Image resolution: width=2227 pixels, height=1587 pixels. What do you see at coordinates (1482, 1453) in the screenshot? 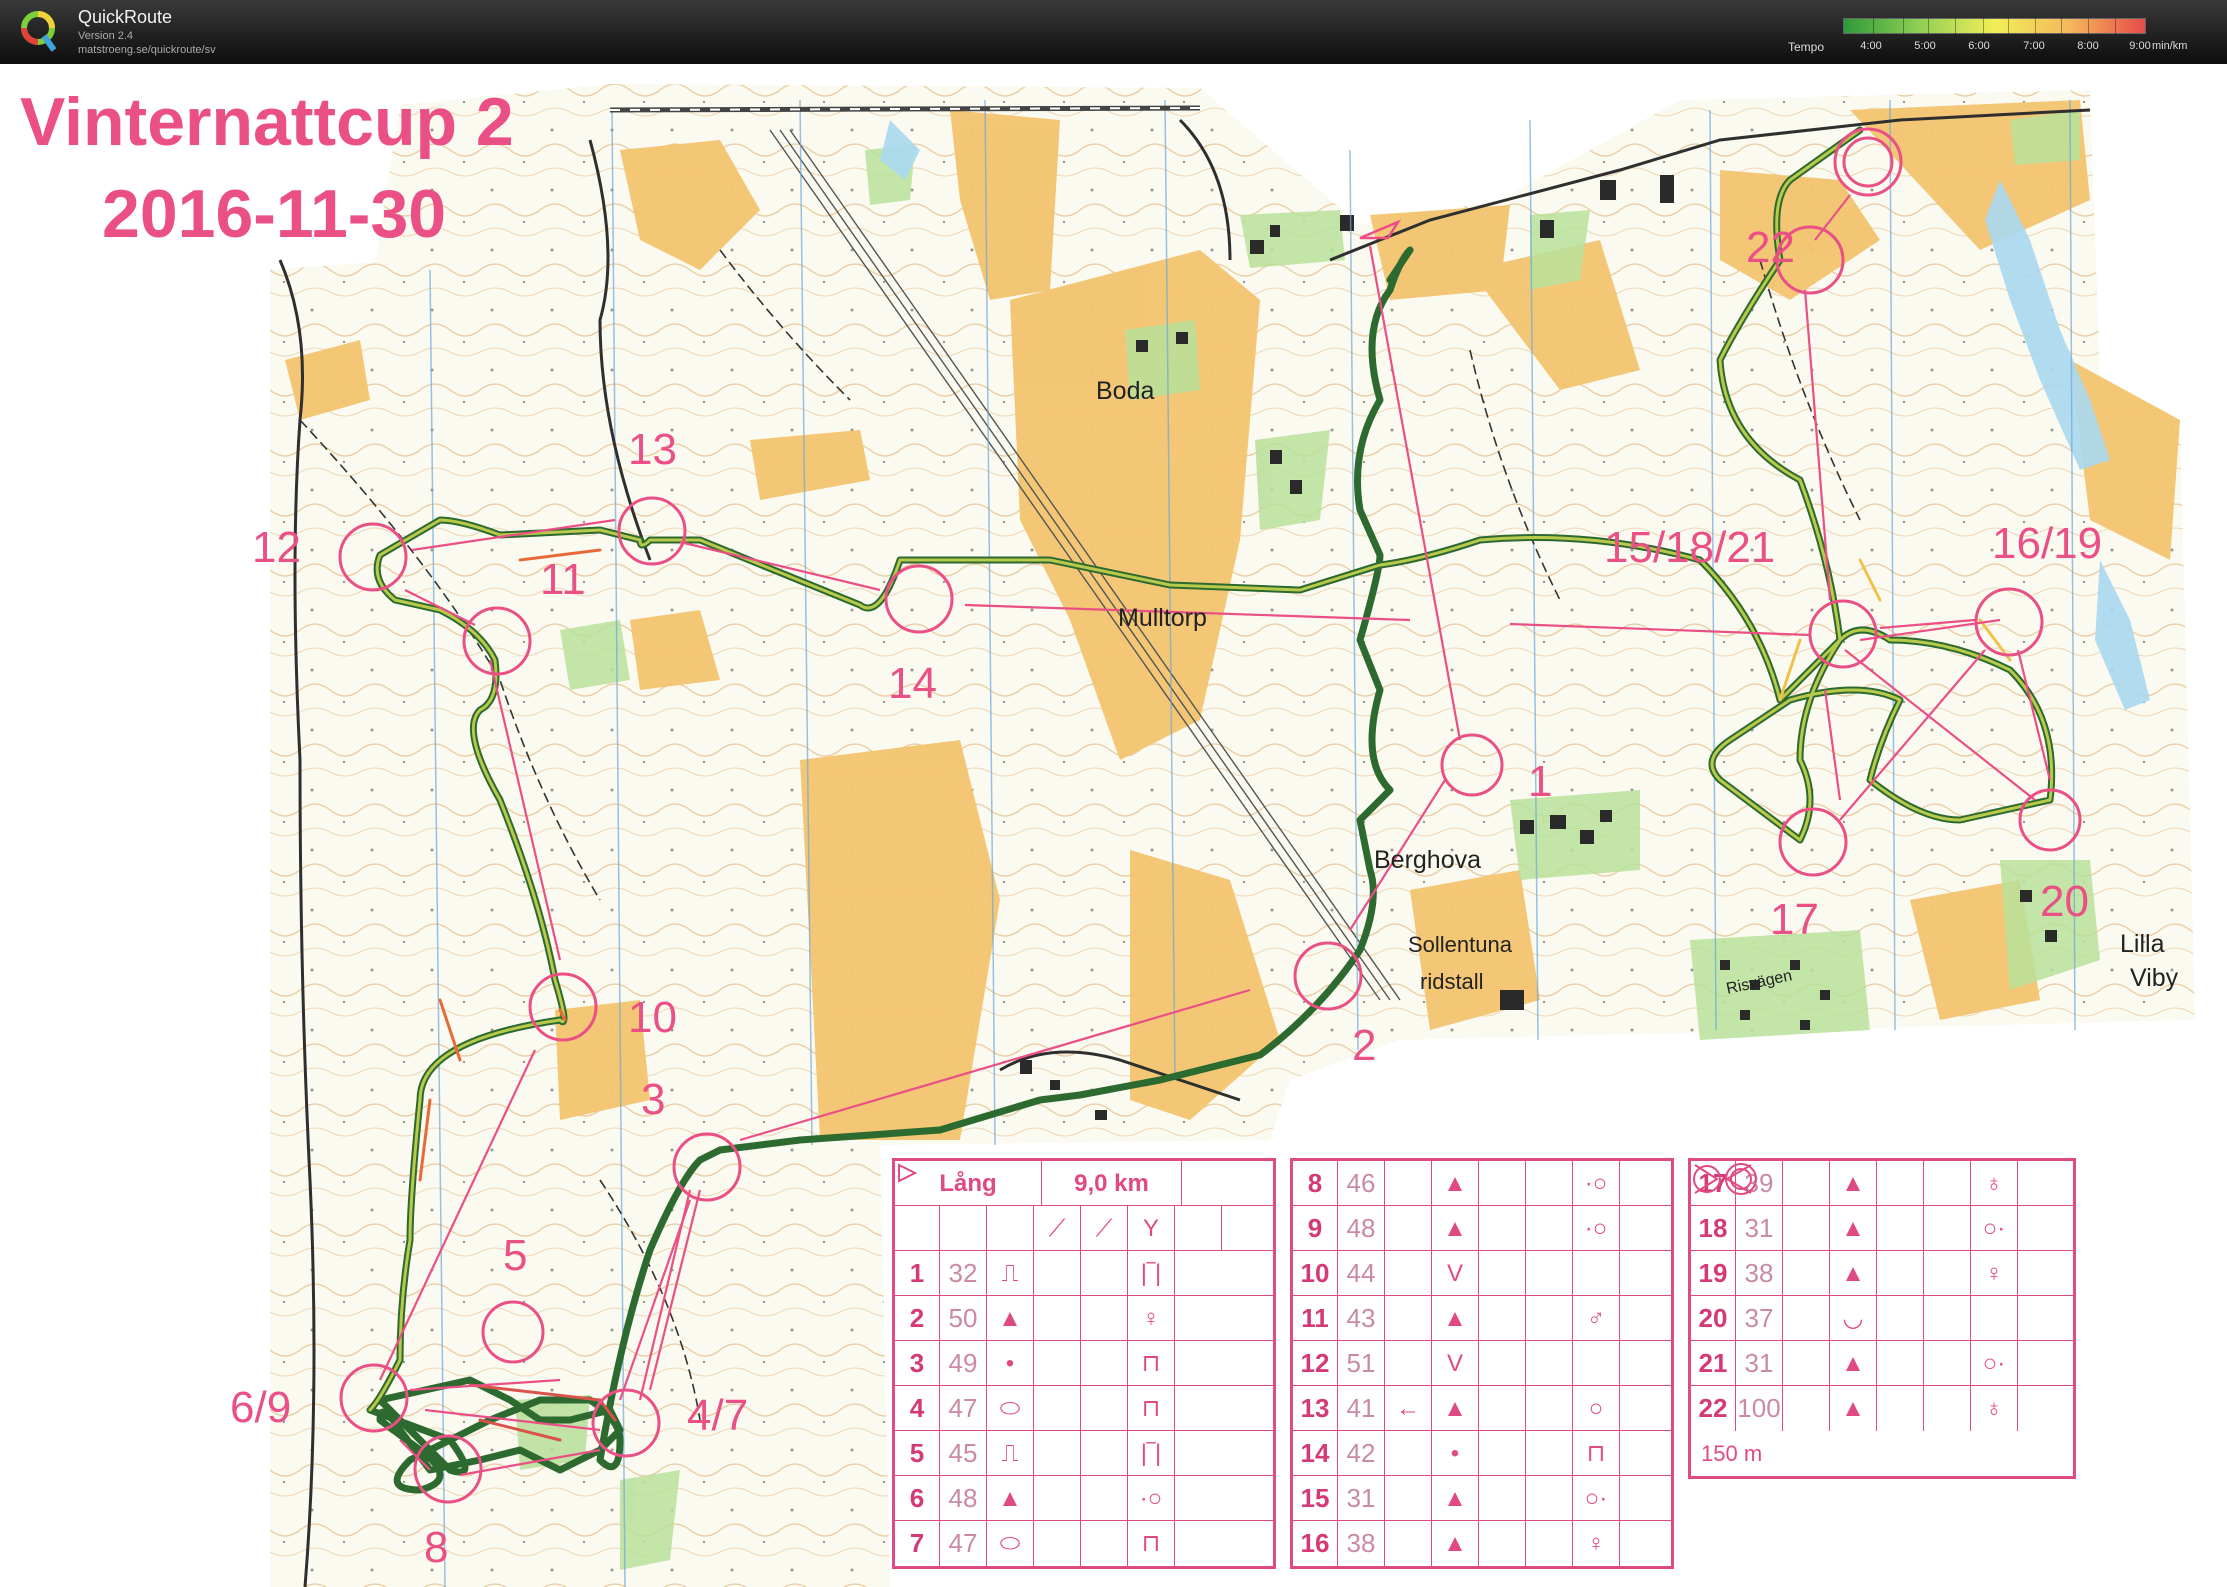
I see `control-description-row: 14 42 • ⊓` at bounding box center [1482, 1453].